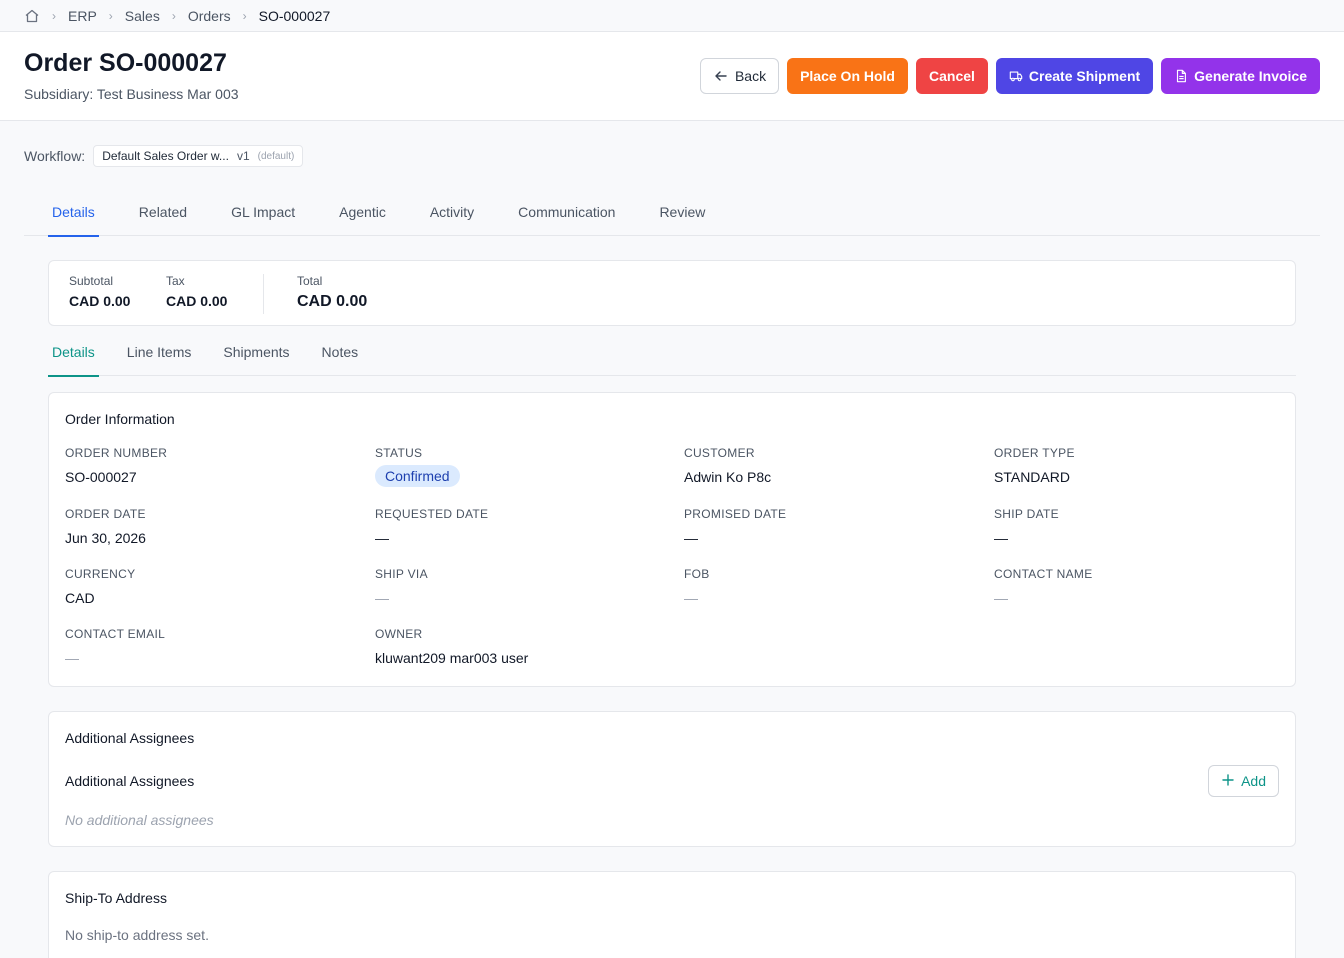  I want to click on field-requested-date: REQUESTED DATE —, so click(525, 526).